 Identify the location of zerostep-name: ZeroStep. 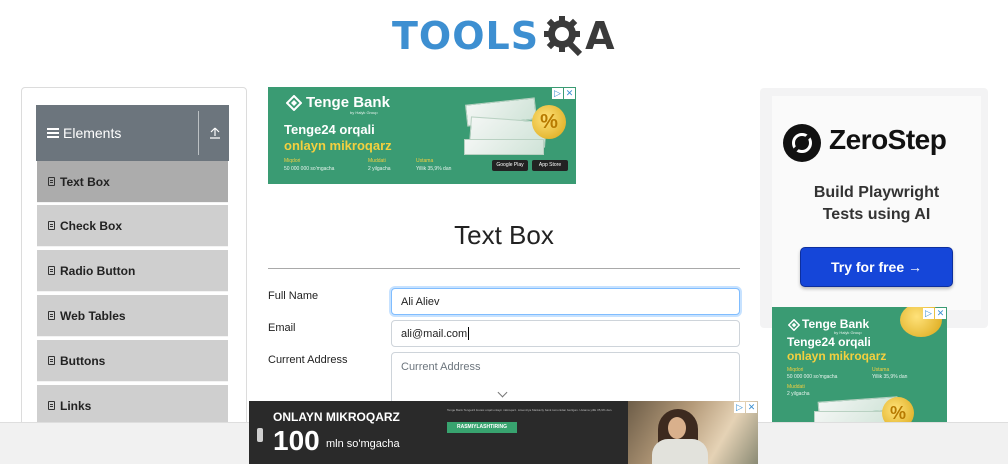
(888, 139).